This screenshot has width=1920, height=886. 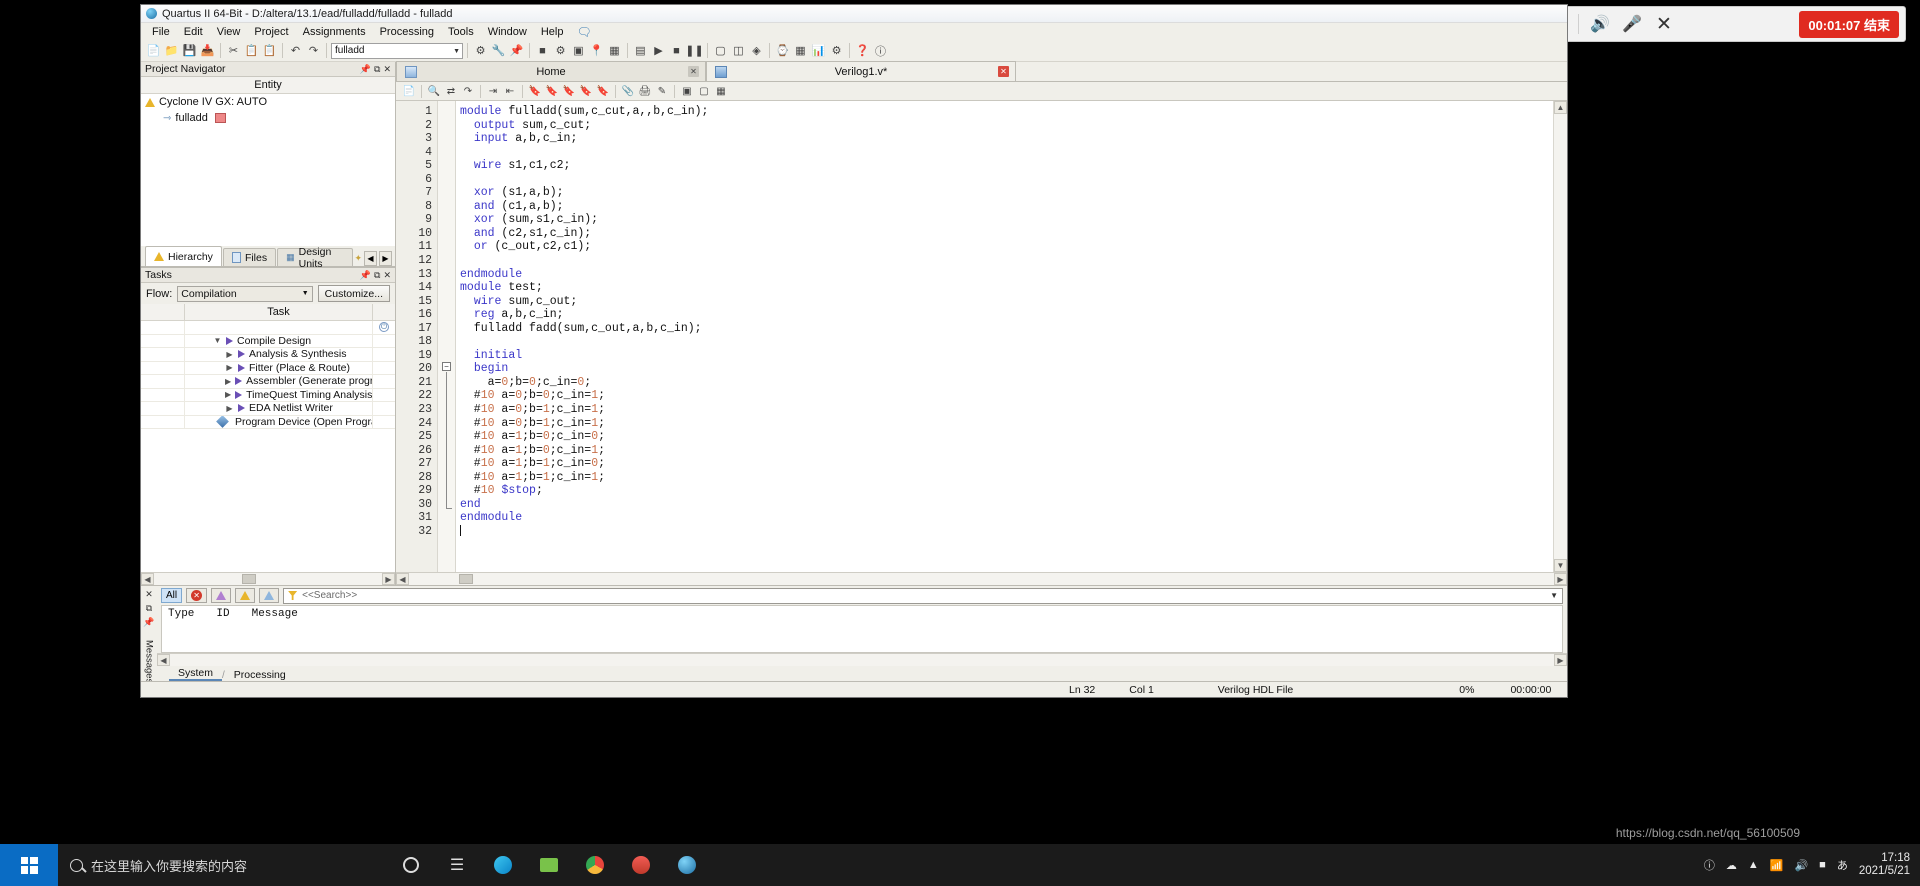 What do you see at coordinates (315, 258) in the screenshot?
I see `tab-design-units: ▦ Design Units` at bounding box center [315, 258].